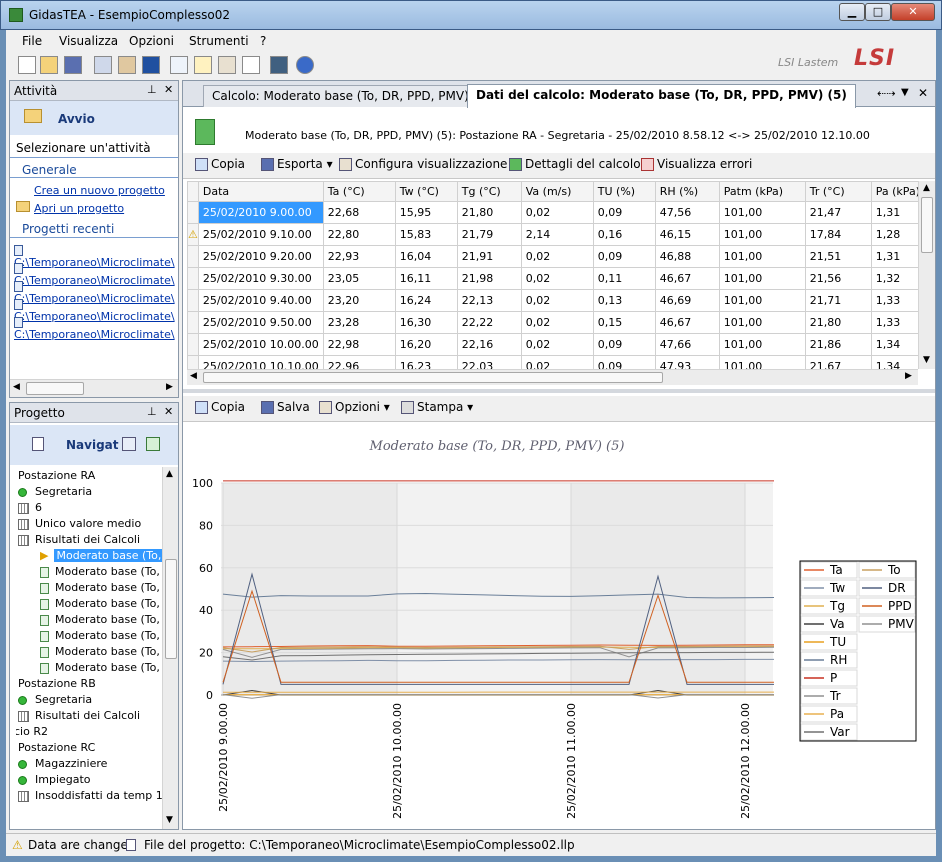 The height and width of the screenshot is (862, 942). What do you see at coordinates (838, 191) in the screenshot?
I see `column-header: Tr (°C)` at bounding box center [838, 191].